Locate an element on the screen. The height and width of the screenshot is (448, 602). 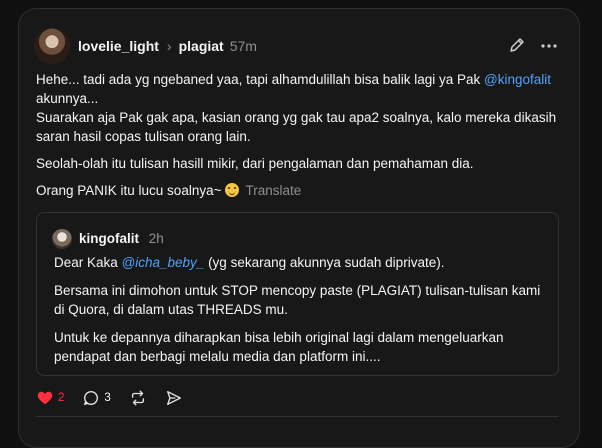
share-button is located at coordinates (174, 398).